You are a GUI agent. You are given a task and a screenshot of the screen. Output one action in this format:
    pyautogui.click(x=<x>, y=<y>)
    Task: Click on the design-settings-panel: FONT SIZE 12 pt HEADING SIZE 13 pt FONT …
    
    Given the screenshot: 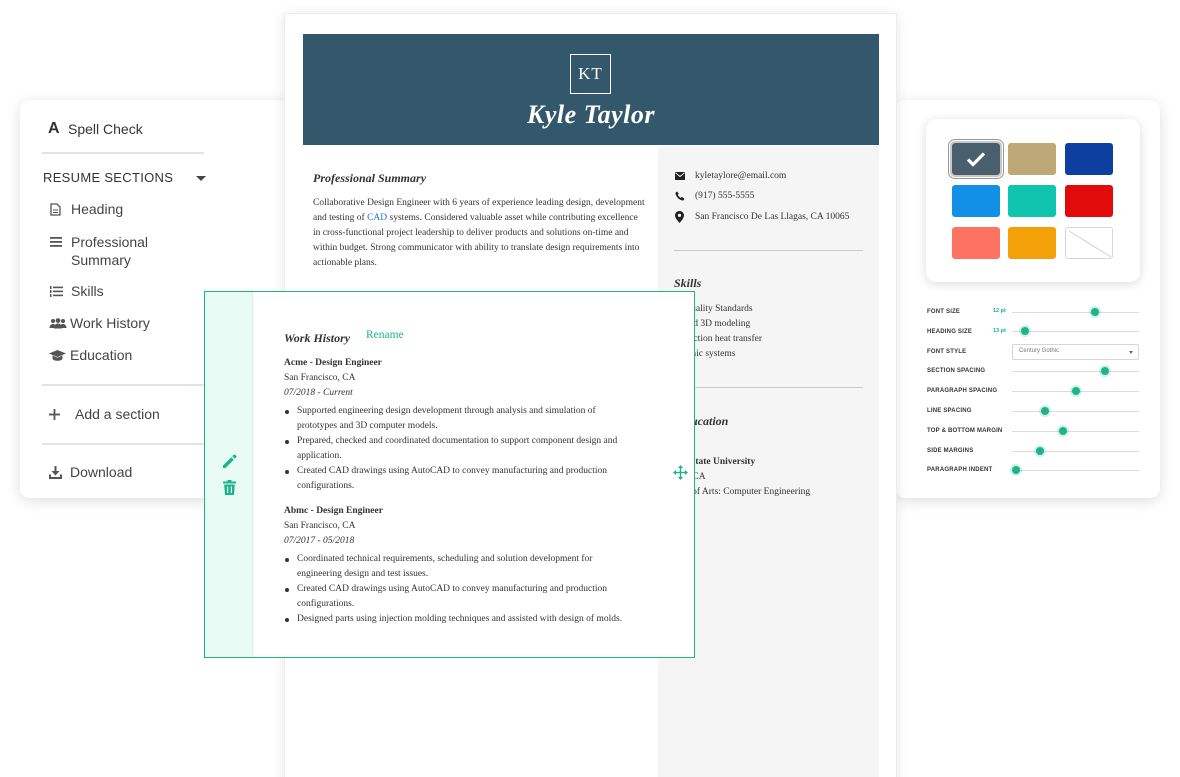 What is the action you would take?
    pyautogui.click(x=1027, y=299)
    